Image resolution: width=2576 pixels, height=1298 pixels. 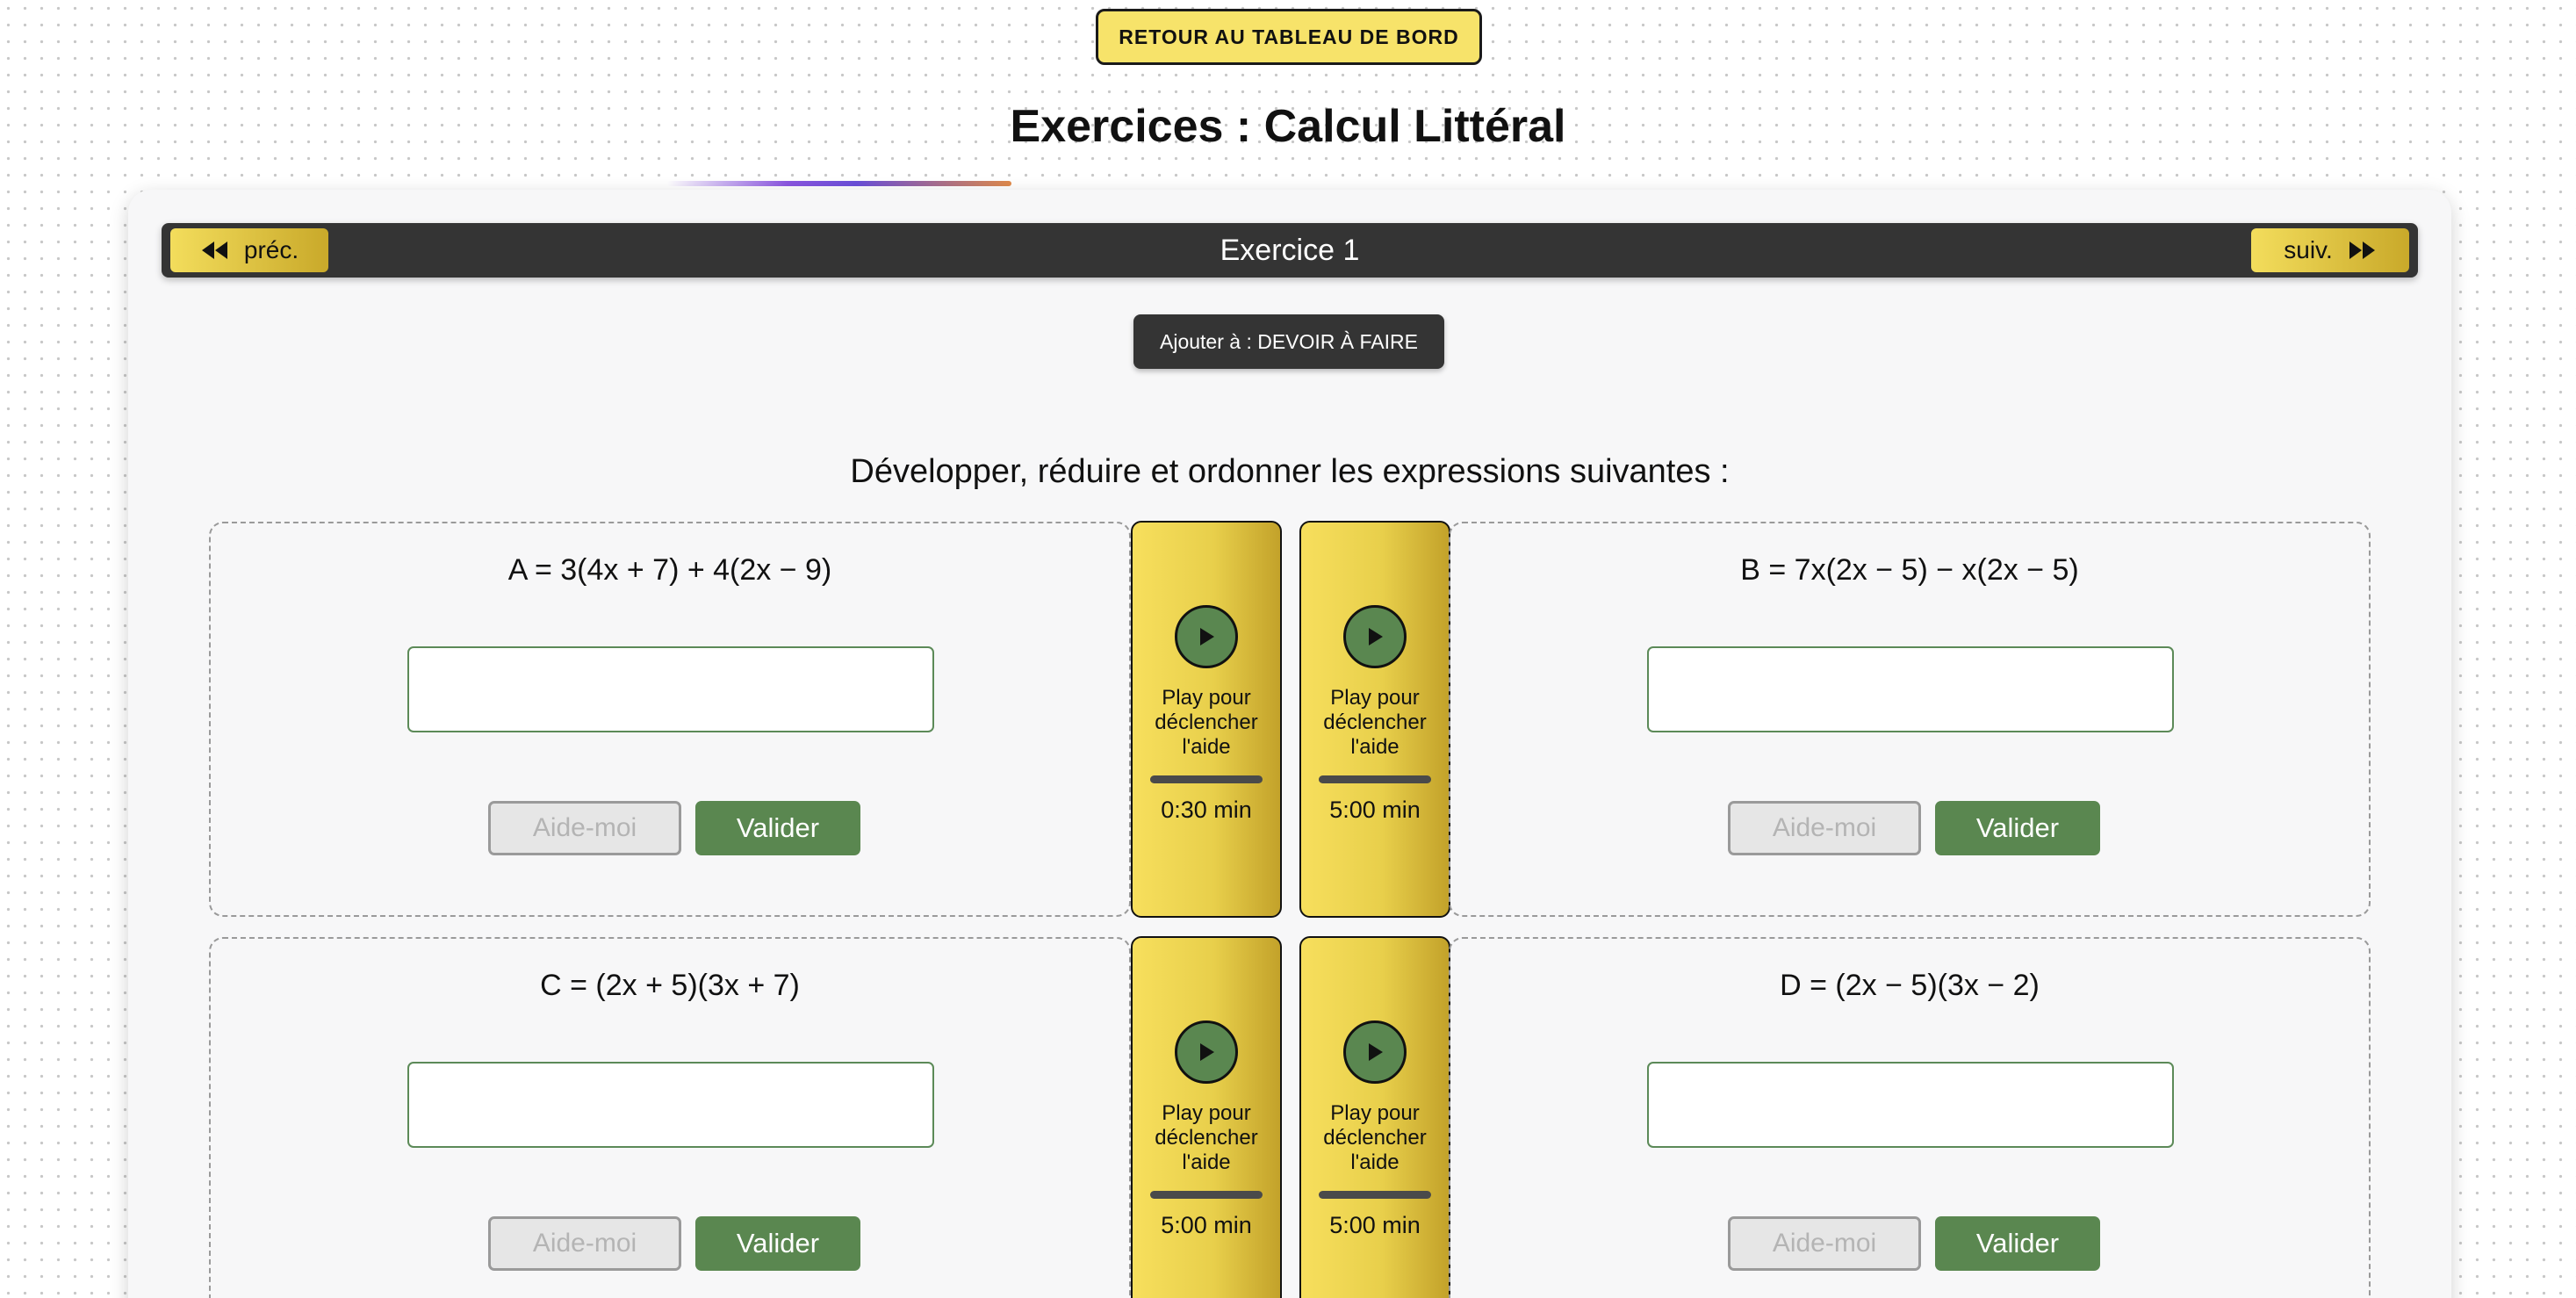 I want to click on exercise-title: Exercice 1, so click(x=1290, y=251).